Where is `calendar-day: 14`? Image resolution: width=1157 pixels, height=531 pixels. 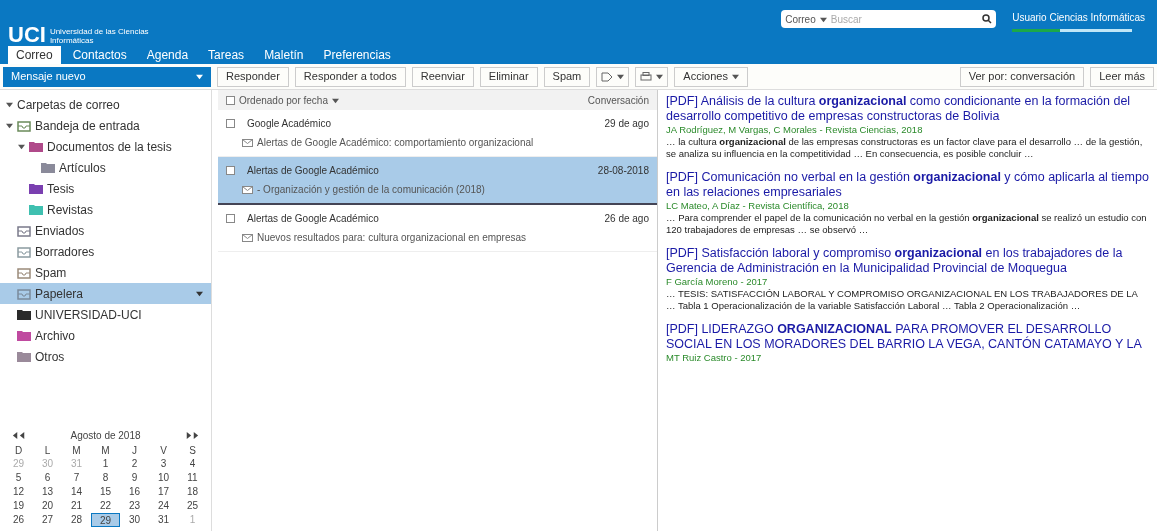
calendar-day: 14 is located at coordinates (76, 492).